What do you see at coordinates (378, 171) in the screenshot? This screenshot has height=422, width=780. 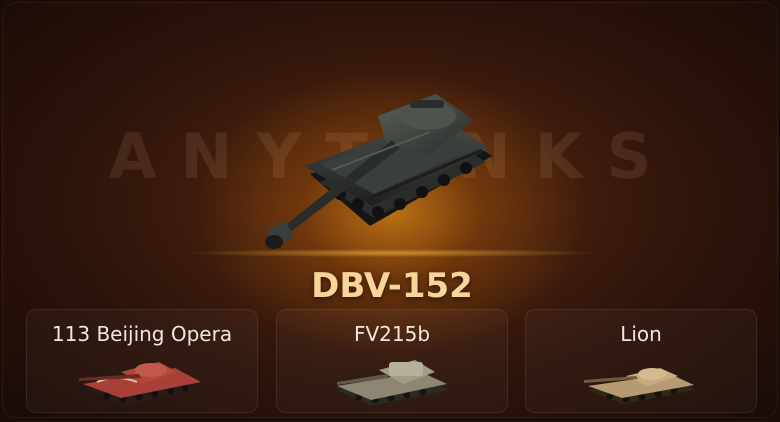 I see `heavy-tank-image` at bounding box center [378, 171].